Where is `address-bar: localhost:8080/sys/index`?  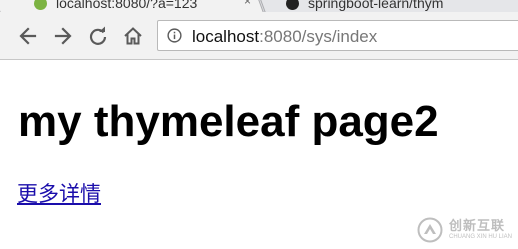
address-bar: localhost:8080/sys/index is located at coordinates (337, 35).